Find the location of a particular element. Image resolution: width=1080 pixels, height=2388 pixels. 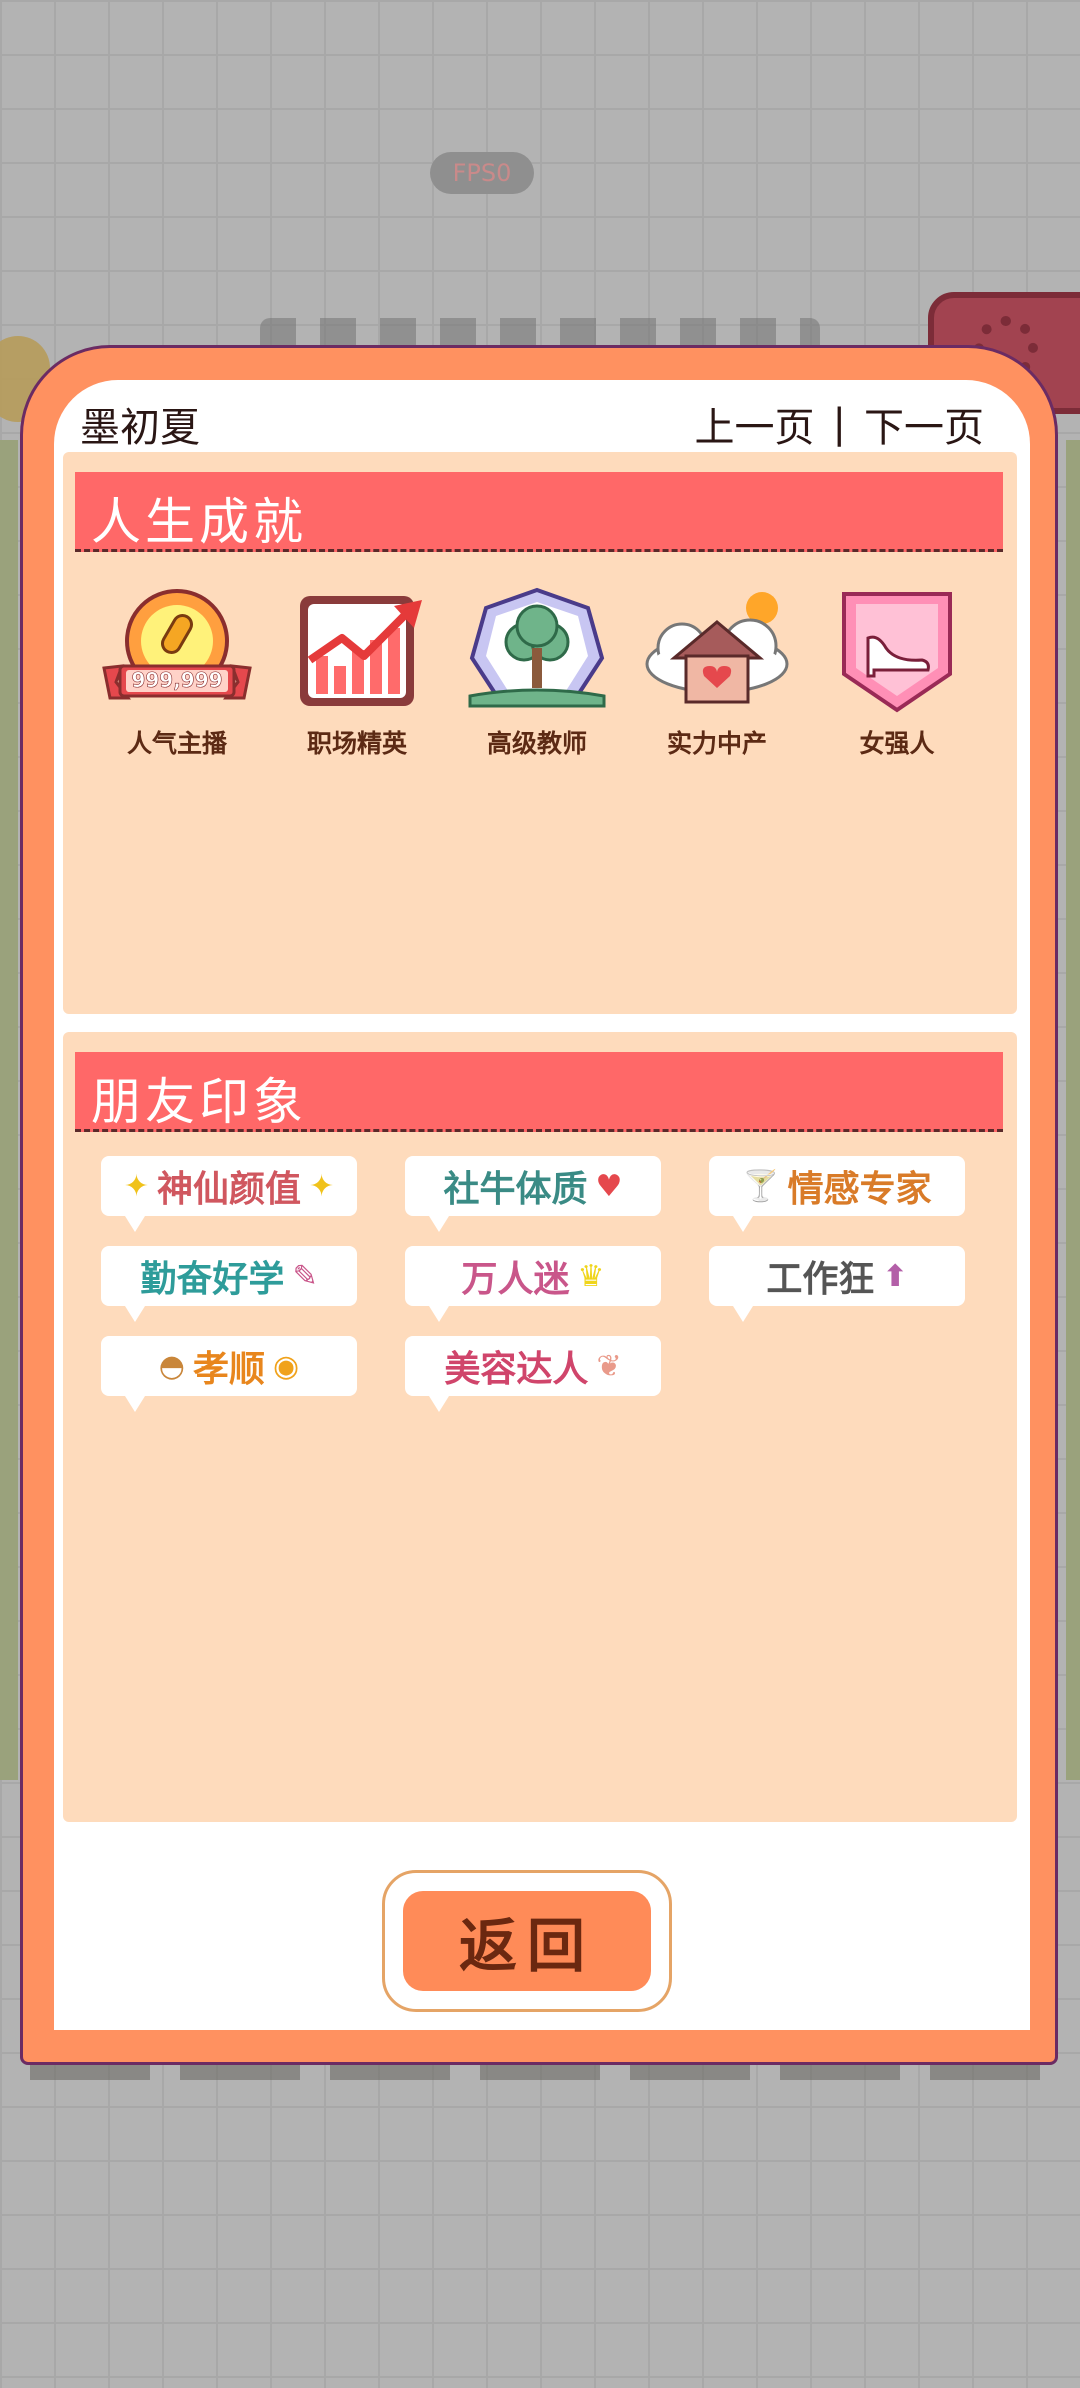

impression-tag: 🍸 情感专家 is located at coordinates (837, 1194).